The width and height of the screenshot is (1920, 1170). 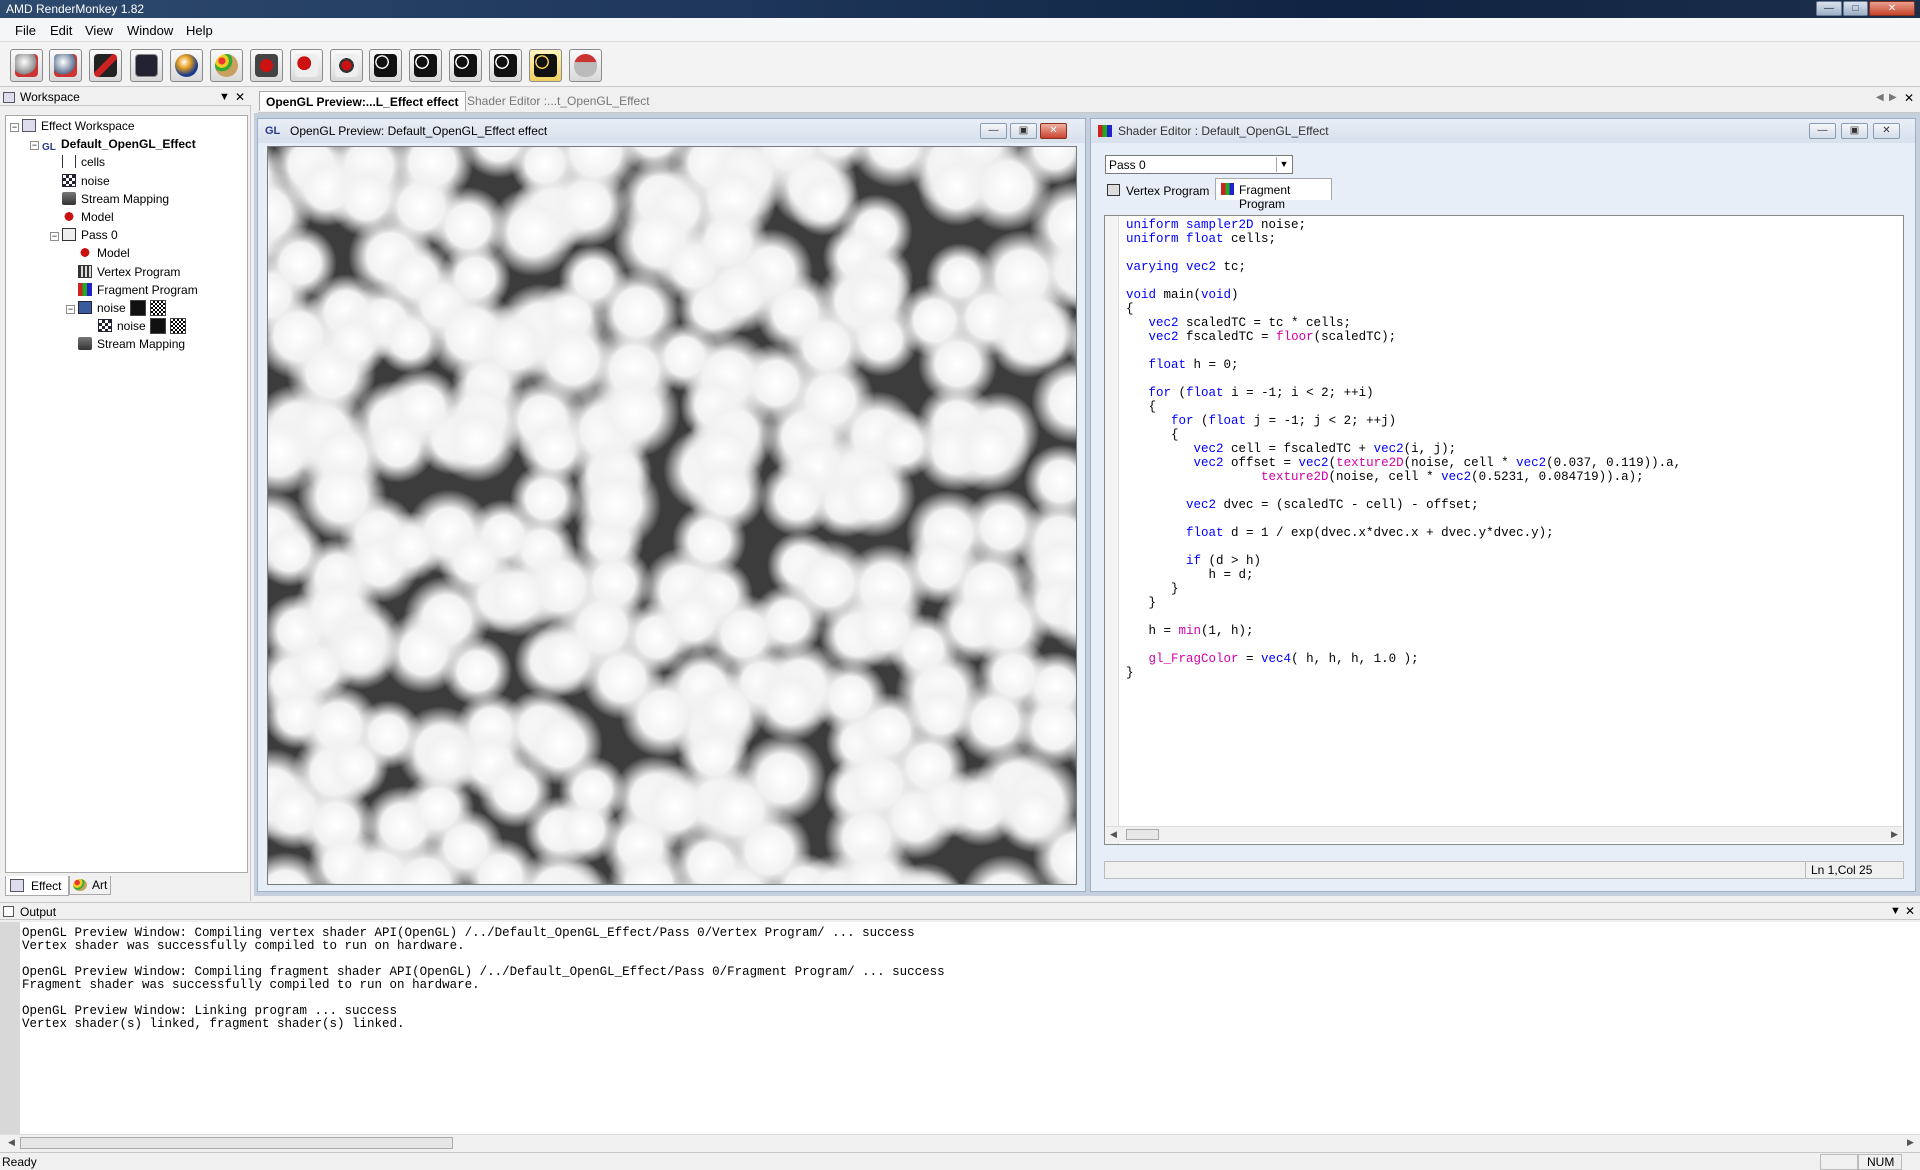 I want to click on compile-icon, so click(x=346, y=65).